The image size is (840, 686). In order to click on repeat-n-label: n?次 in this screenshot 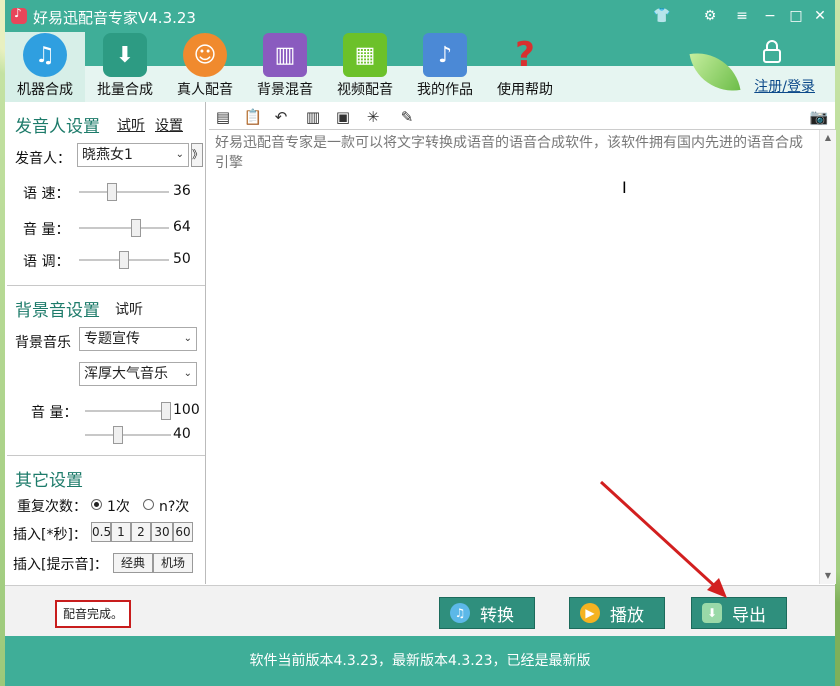, I will do `click(174, 507)`.